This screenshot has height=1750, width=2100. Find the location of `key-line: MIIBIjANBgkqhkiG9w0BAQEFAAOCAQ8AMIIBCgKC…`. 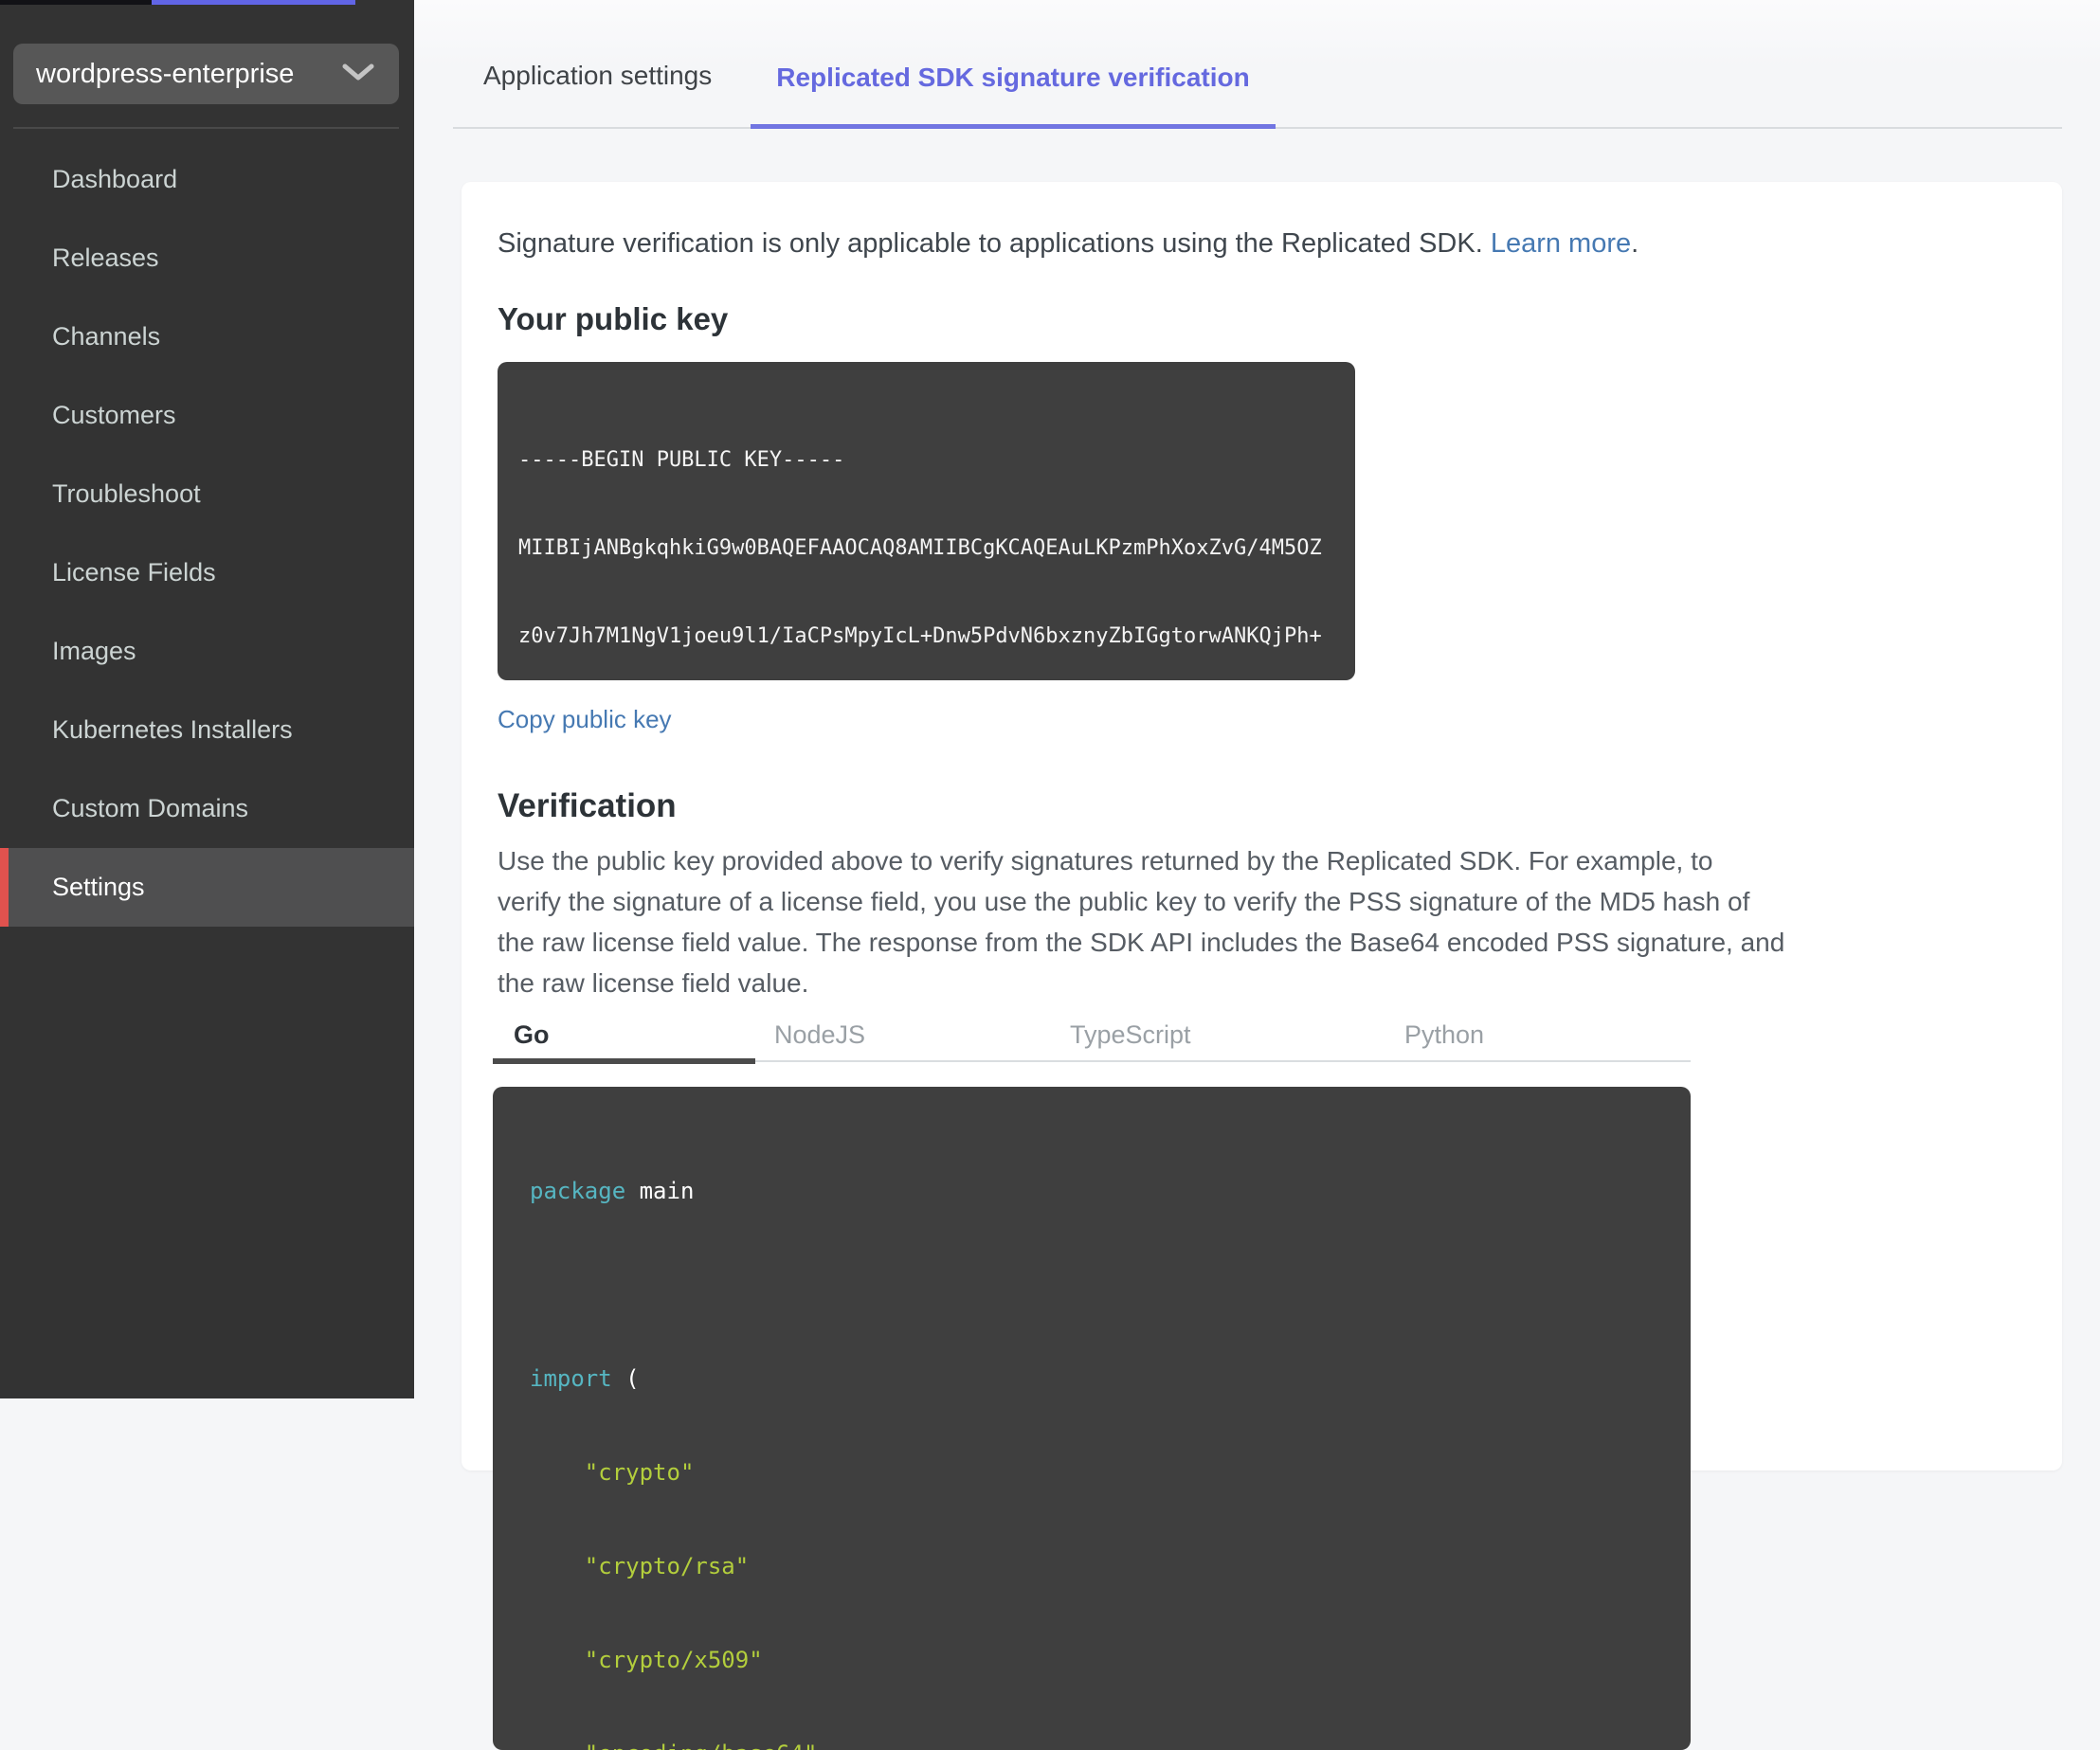

key-line: MIIBIjANBgkqhkiG9w0BAQEFAAOCAQ8AMIIBCgKC… is located at coordinates (920, 548).